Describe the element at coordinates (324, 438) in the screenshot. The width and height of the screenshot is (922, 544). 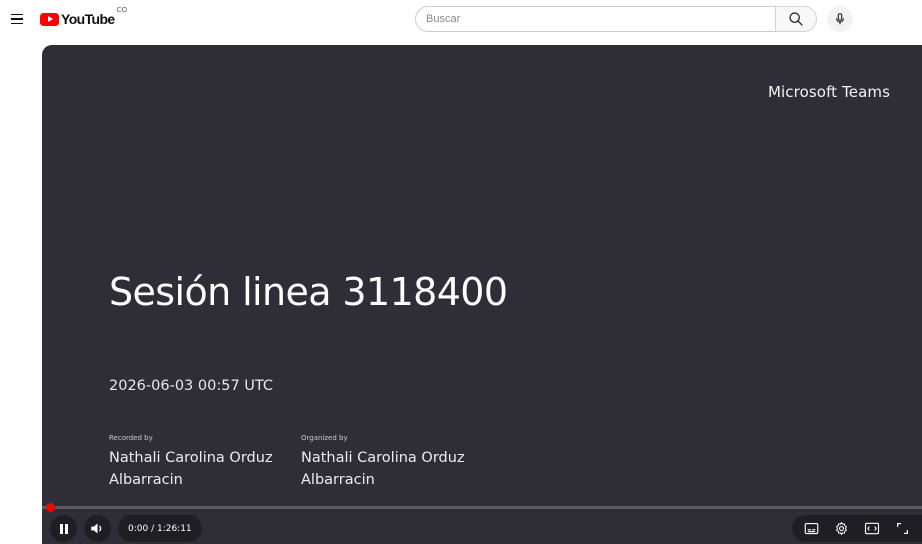
I see `organized-by-label: Organized by` at that location.